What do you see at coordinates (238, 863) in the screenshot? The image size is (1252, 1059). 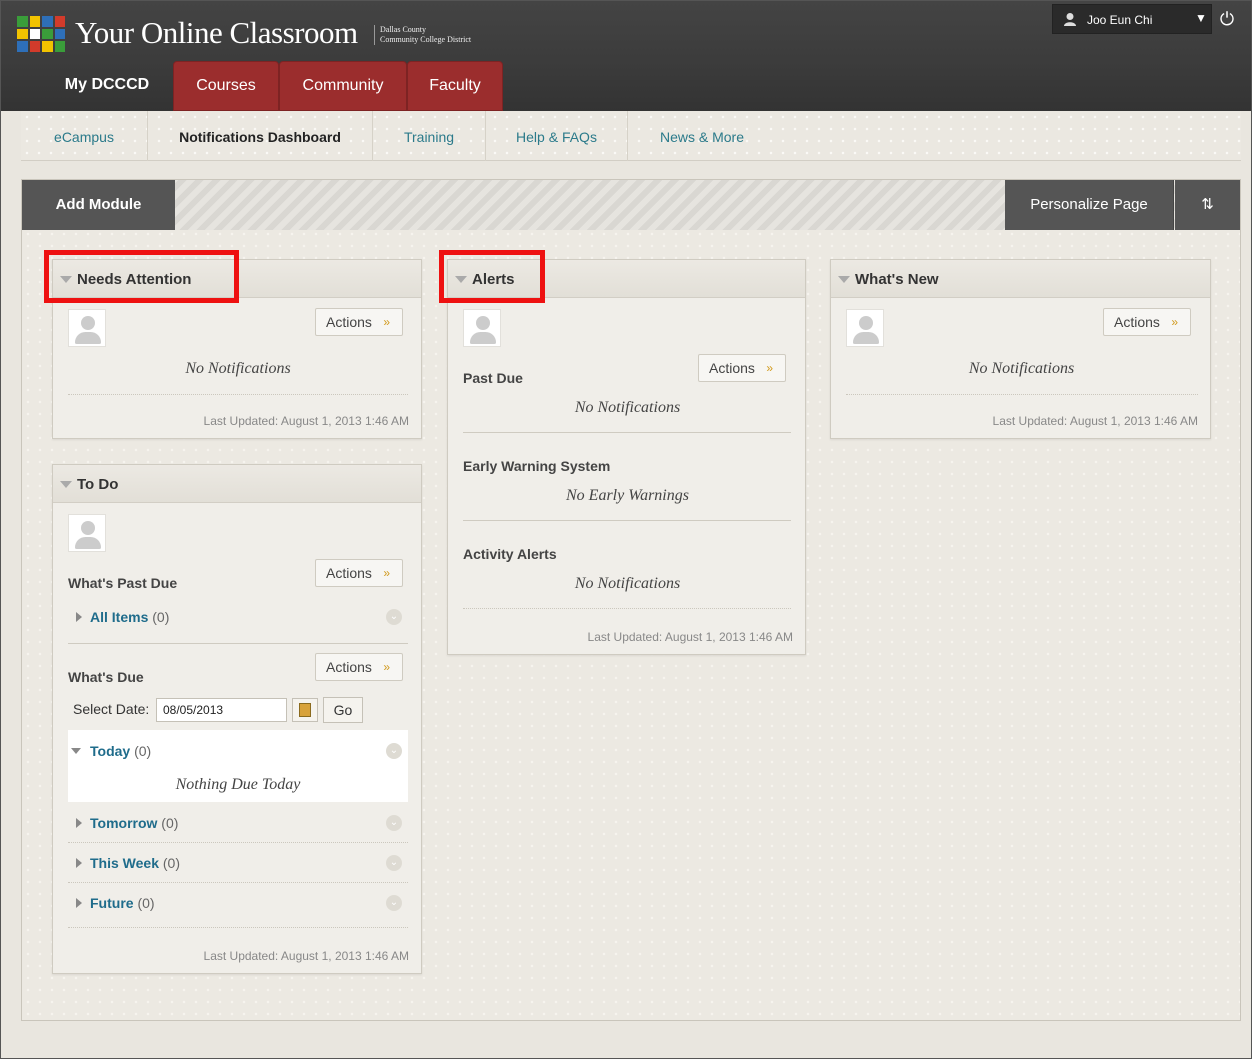 I see `this-week-row: This Week (0) ⌄` at bounding box center [238, 863].